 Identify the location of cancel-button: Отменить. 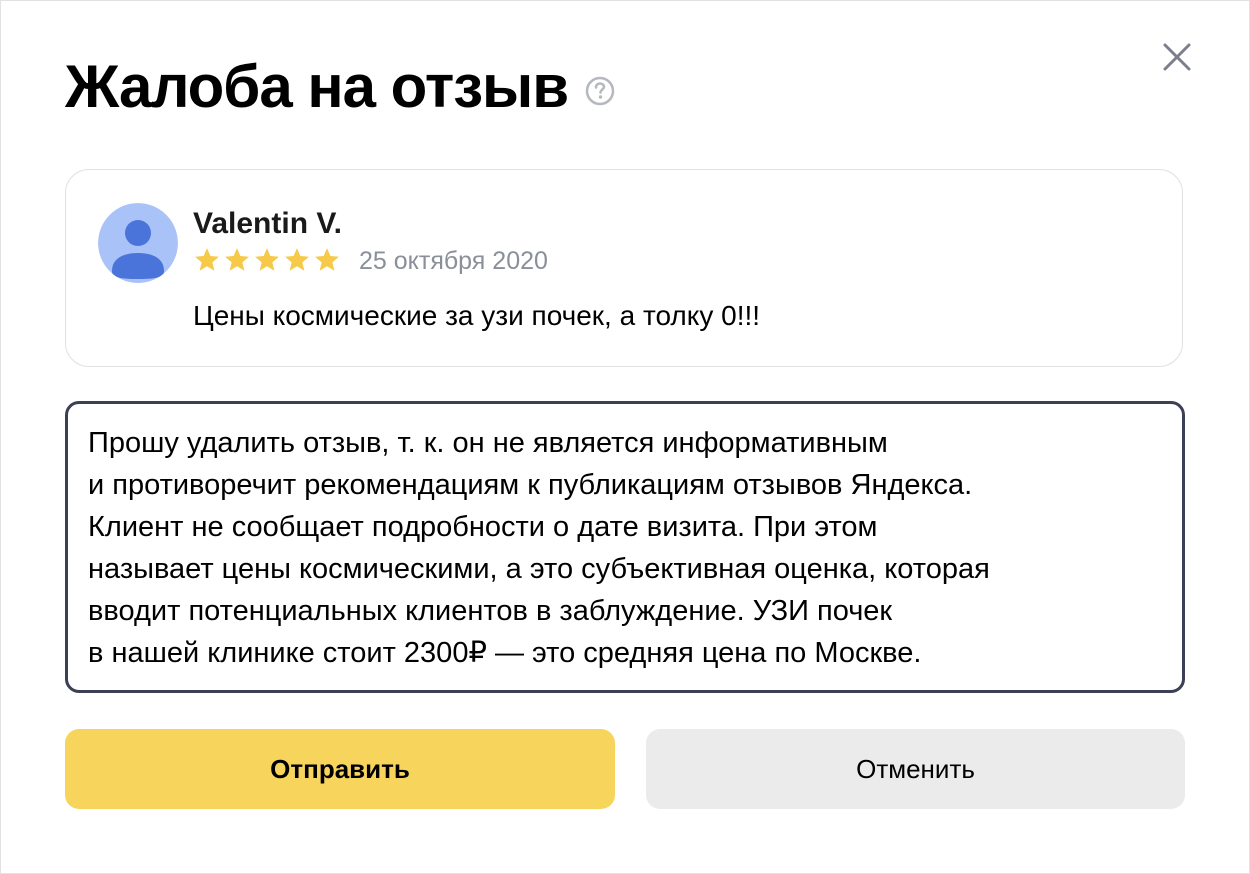
(915, 769).